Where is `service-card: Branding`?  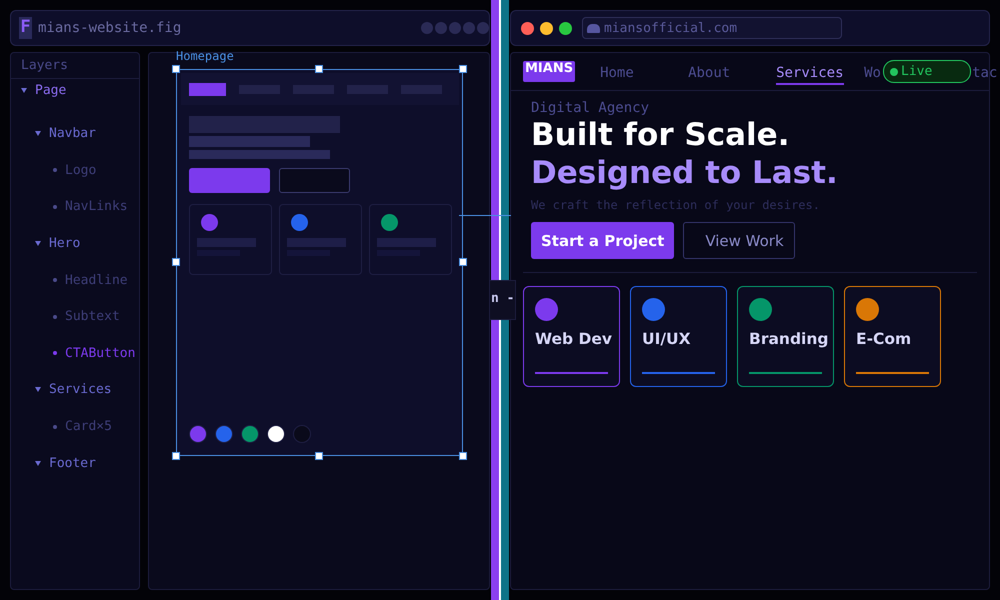 service-card: Branding is located at coordinates (785, 336).